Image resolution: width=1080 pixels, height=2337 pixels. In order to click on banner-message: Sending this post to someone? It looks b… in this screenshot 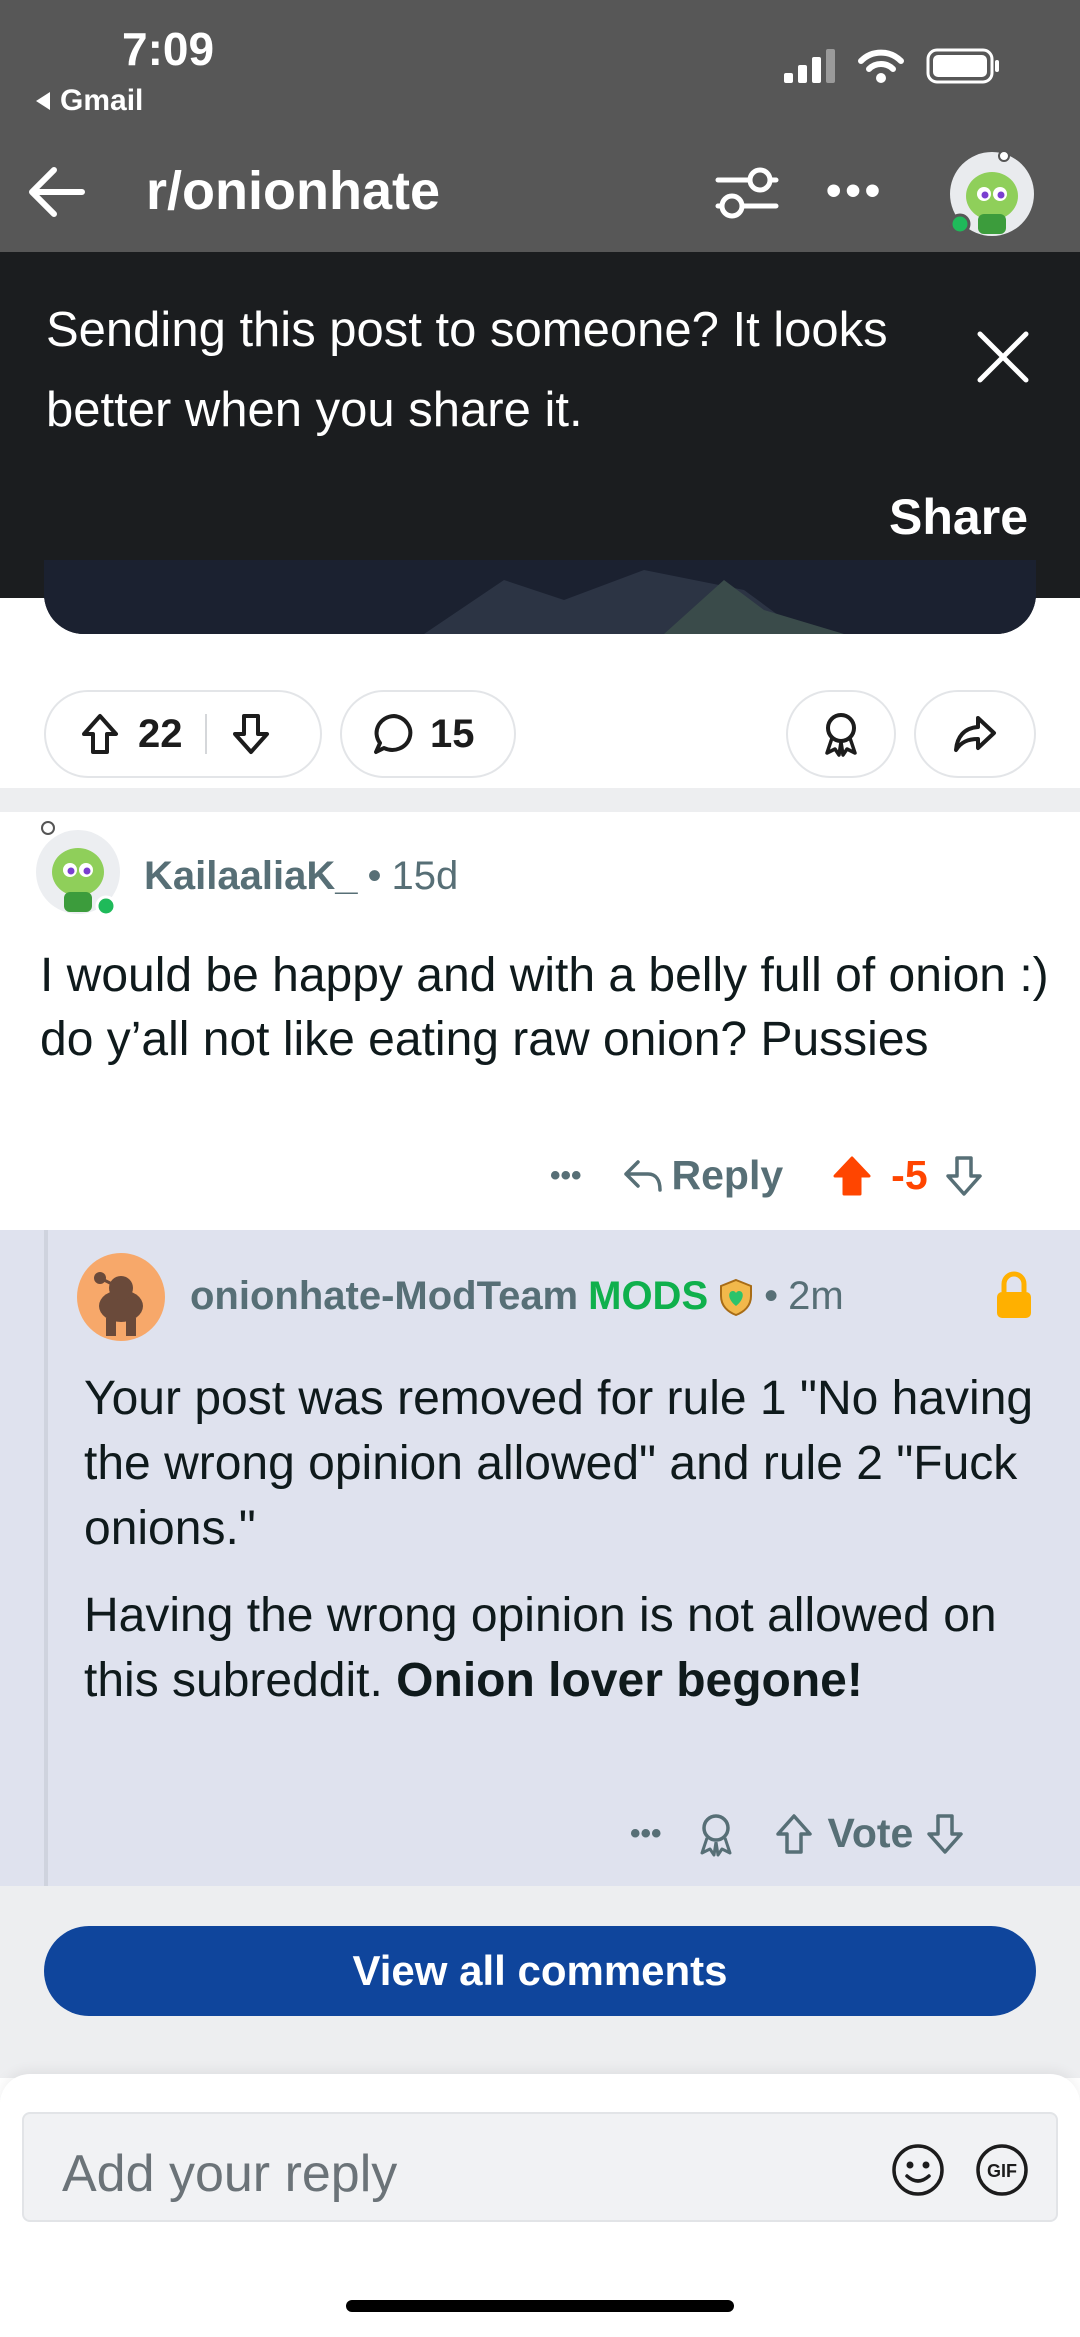, I will do `click(467, 370)`.